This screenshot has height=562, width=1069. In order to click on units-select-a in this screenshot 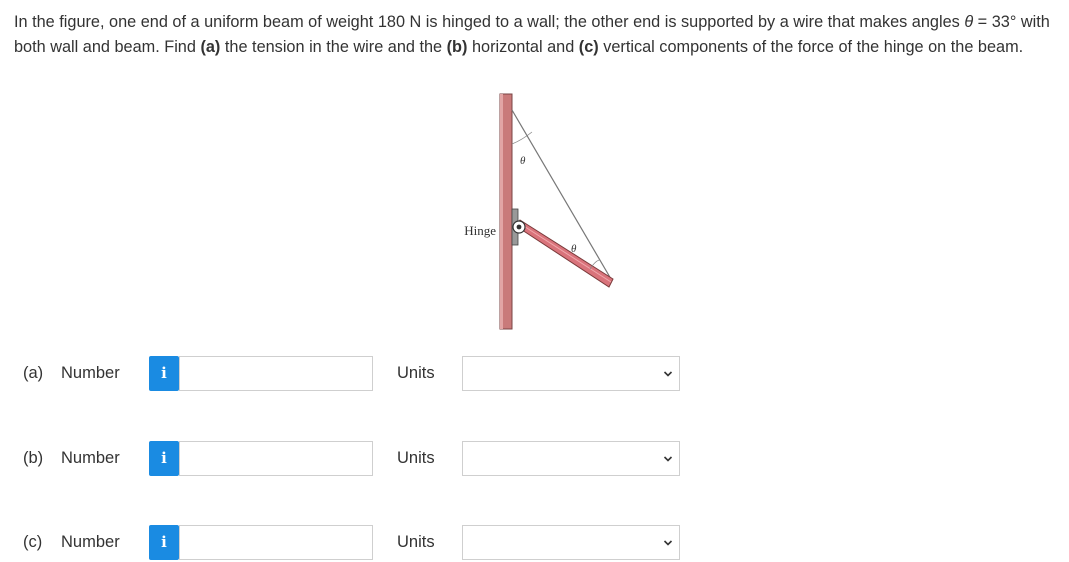, I will do `click(571, 373)`.